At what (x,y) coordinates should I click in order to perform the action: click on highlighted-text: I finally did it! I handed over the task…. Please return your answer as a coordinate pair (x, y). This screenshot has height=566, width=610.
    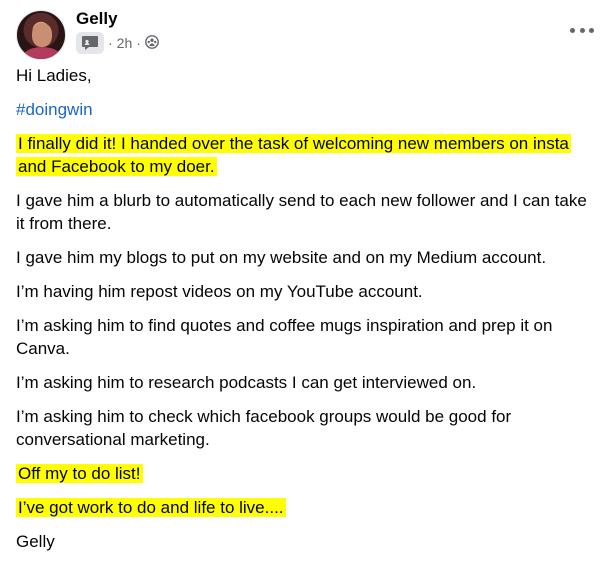
    Looking at the image, I should click on (293, 155).